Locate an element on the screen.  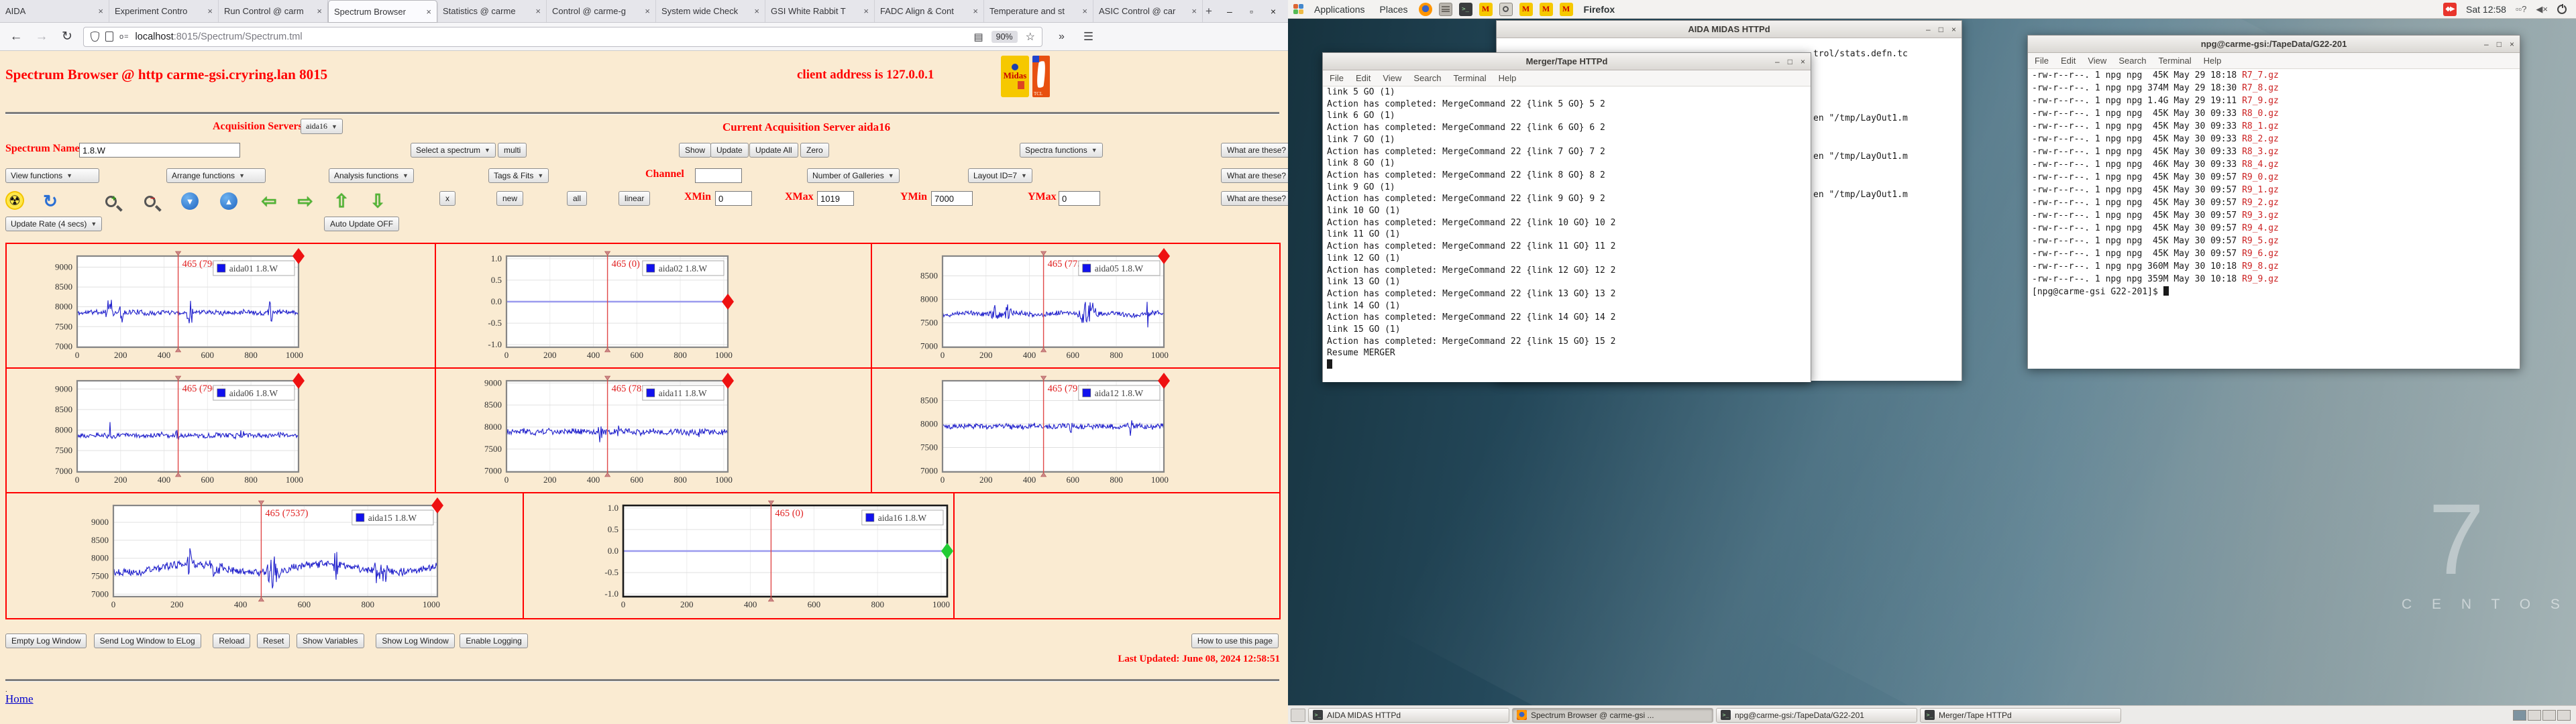
menu-view: View is located at coordinates (2097, 61).